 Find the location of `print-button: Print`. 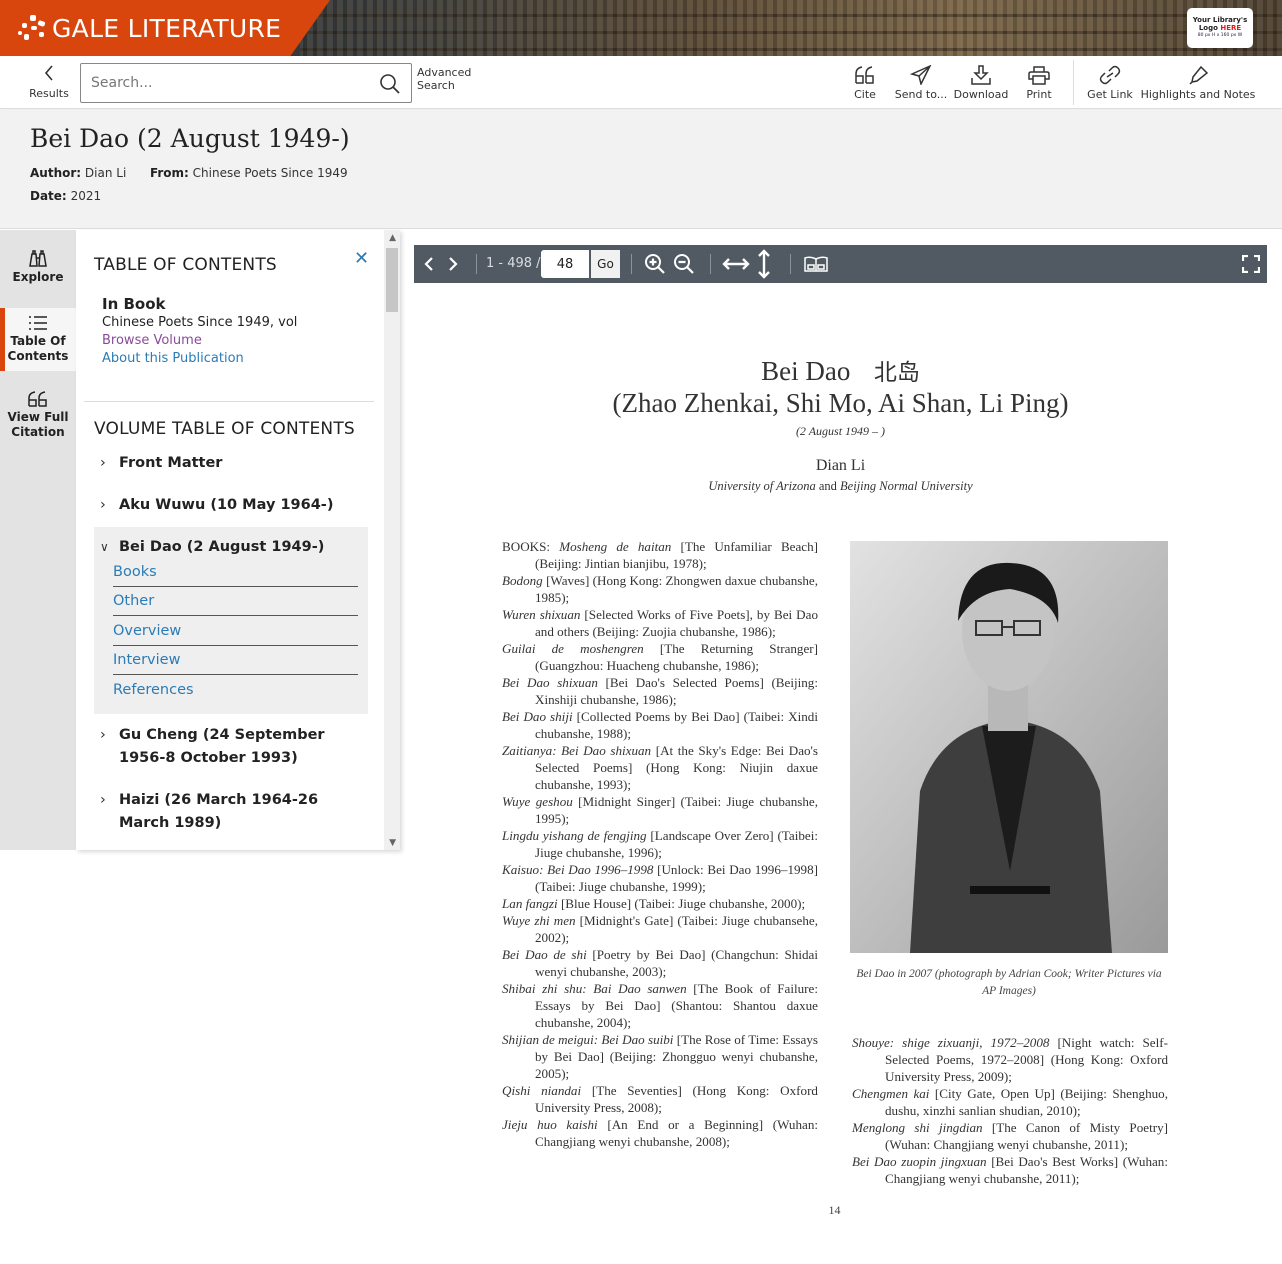

print-button: Print is located at coordinates (1039, 82).